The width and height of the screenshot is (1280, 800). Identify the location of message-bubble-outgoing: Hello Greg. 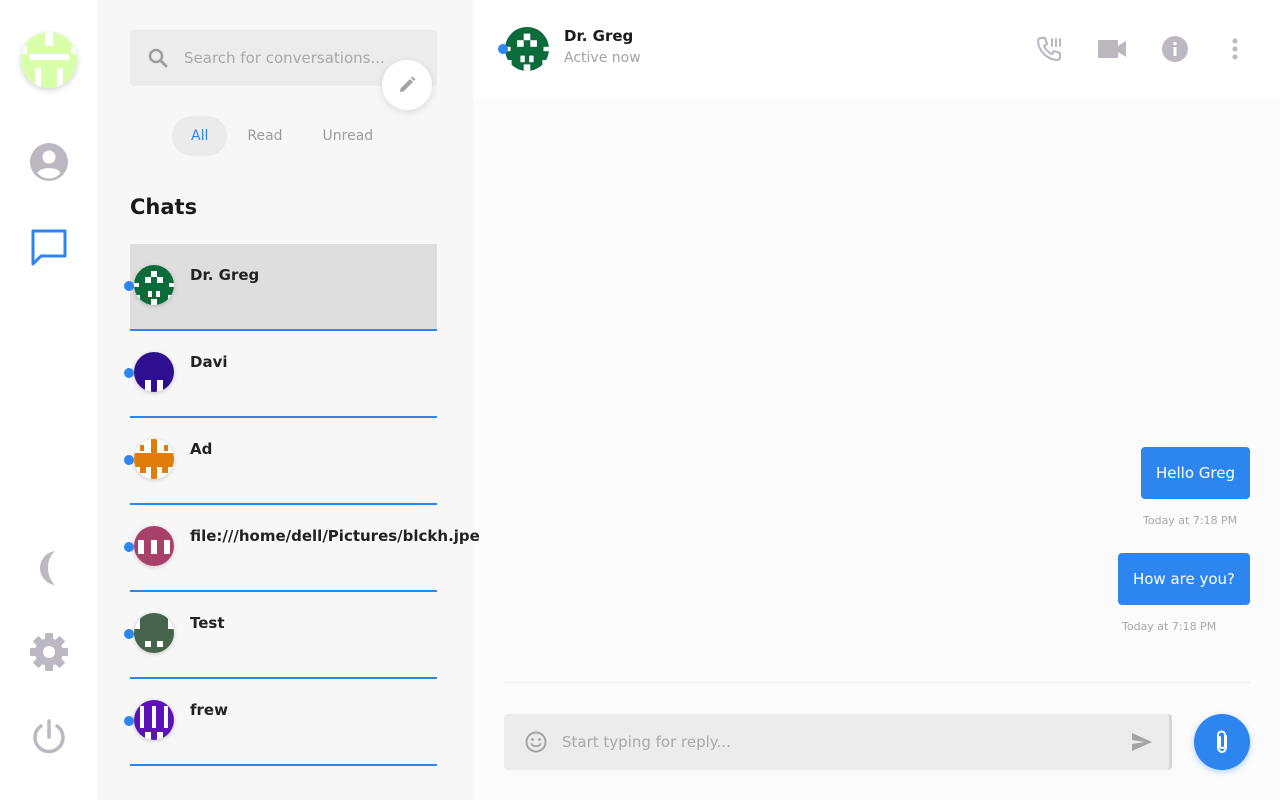
(1195, 473).